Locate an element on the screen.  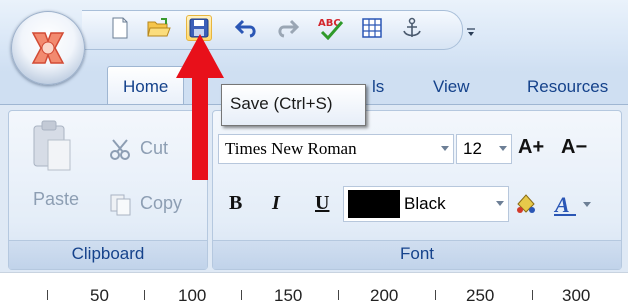
clipboard-group-footer: Clipboard is located at coordinates (108, 254).